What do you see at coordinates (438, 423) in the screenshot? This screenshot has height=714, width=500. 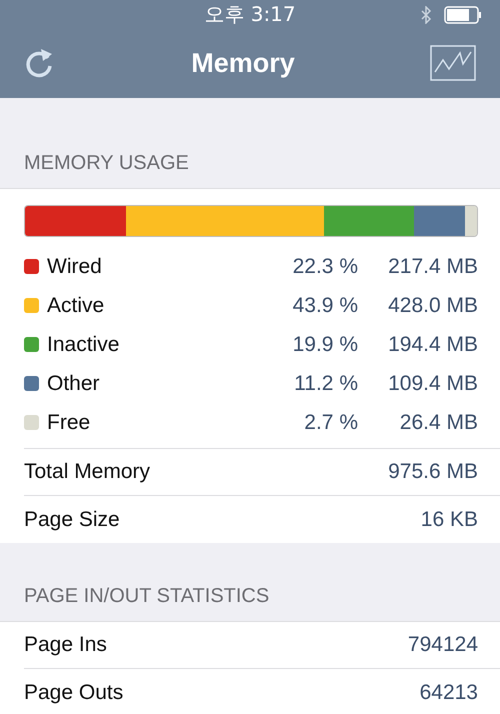 I see `amount-value: 26.4 MB` at bounding box center [438, 423].